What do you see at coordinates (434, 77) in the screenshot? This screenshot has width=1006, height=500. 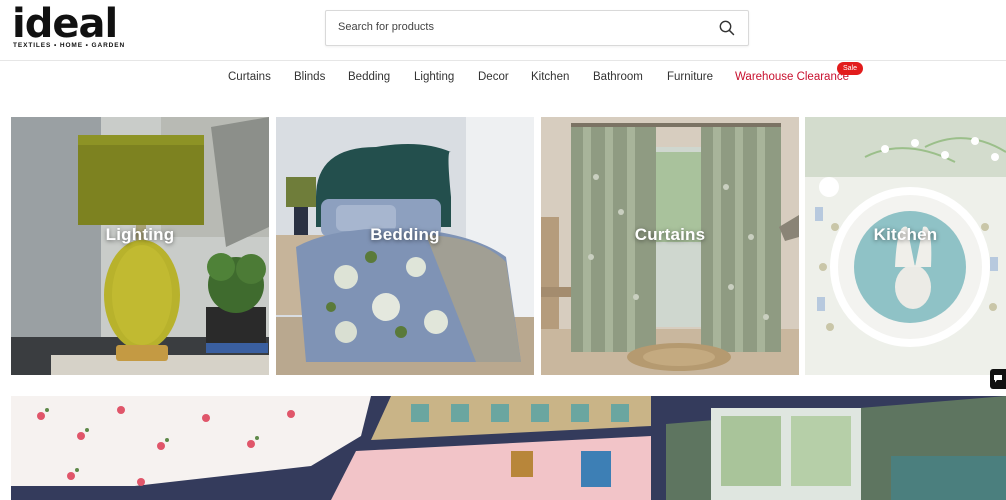 I see `nav-item-lighting: Lighting` at bounding box center [434, 77].